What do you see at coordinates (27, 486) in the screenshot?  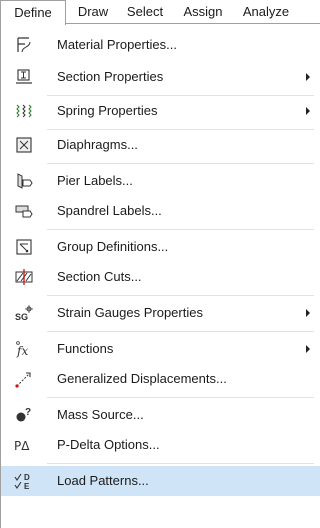 I see `load-patterns-icon-text-bottom: E` at bounding box center [27, 486].